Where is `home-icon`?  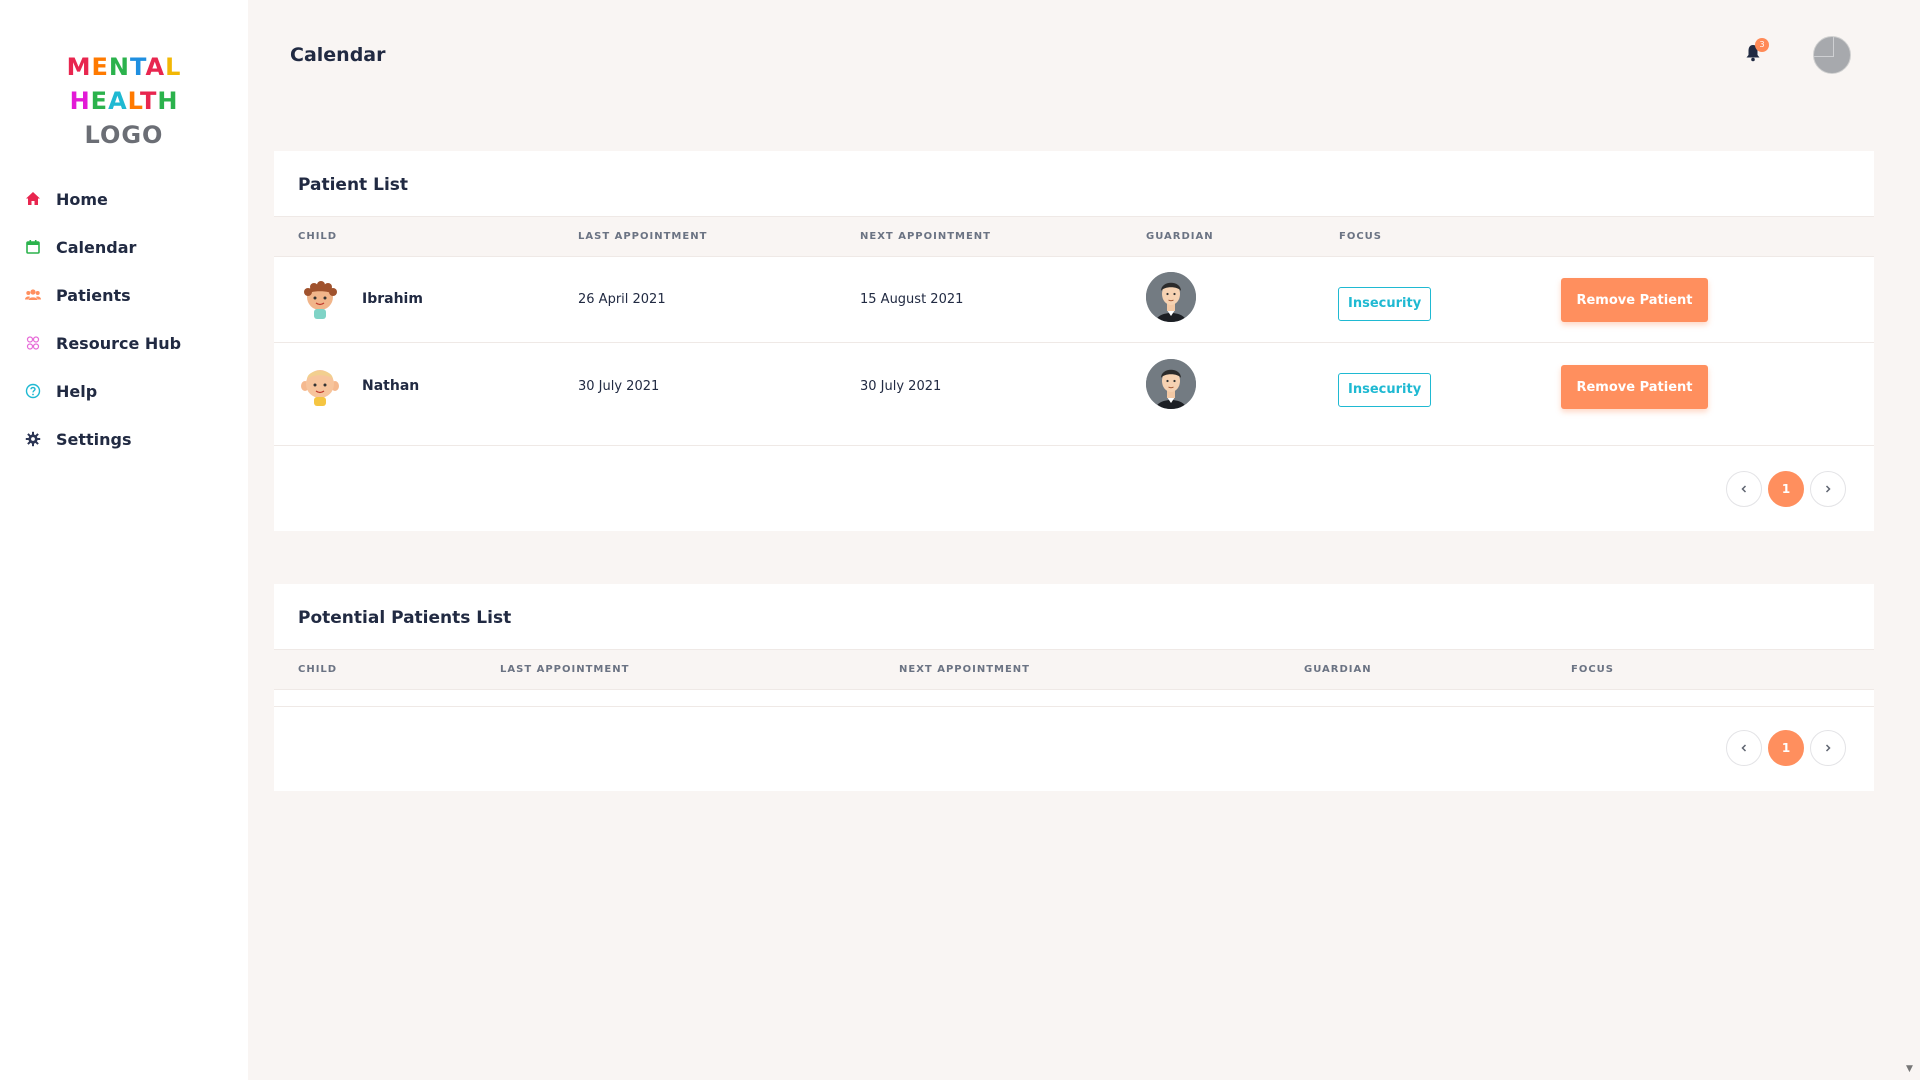
home-icon is located at coordinates (33, 199).